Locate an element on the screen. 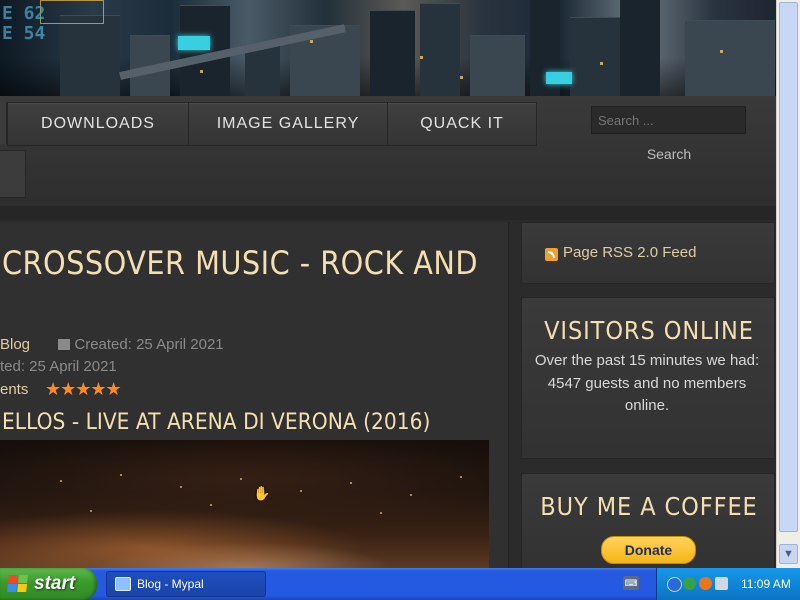 The width and height of the screenshot is (800, 600). nav-item-image-gallery: IMAGE GALLERY is located at coordinates (288, 124).